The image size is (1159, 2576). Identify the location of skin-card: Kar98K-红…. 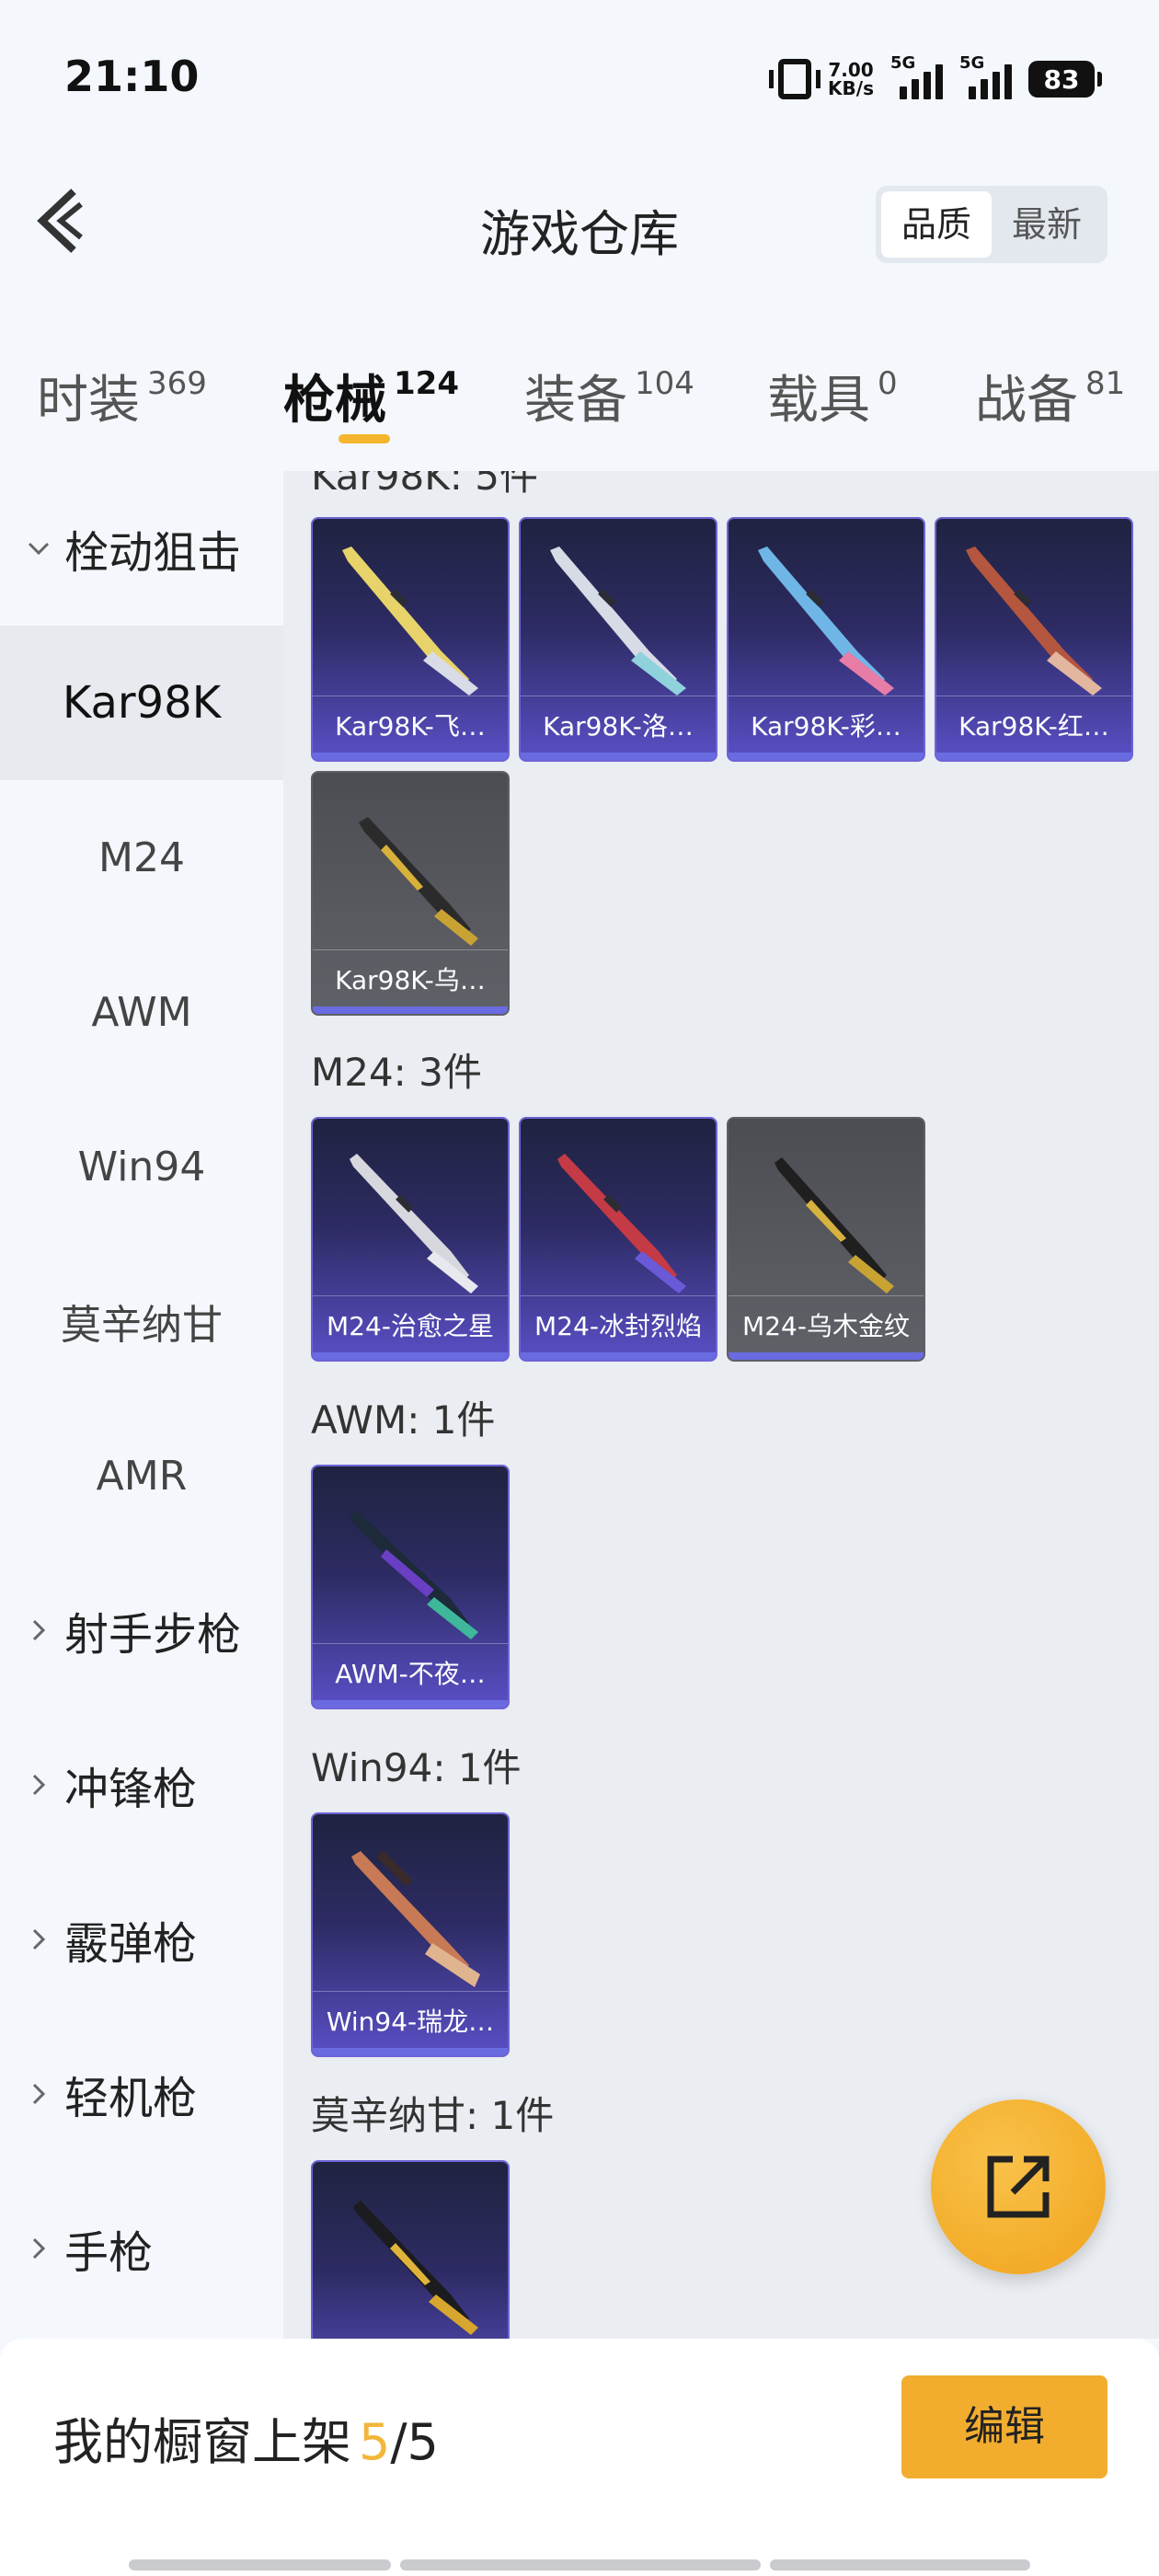
(1034, 639).